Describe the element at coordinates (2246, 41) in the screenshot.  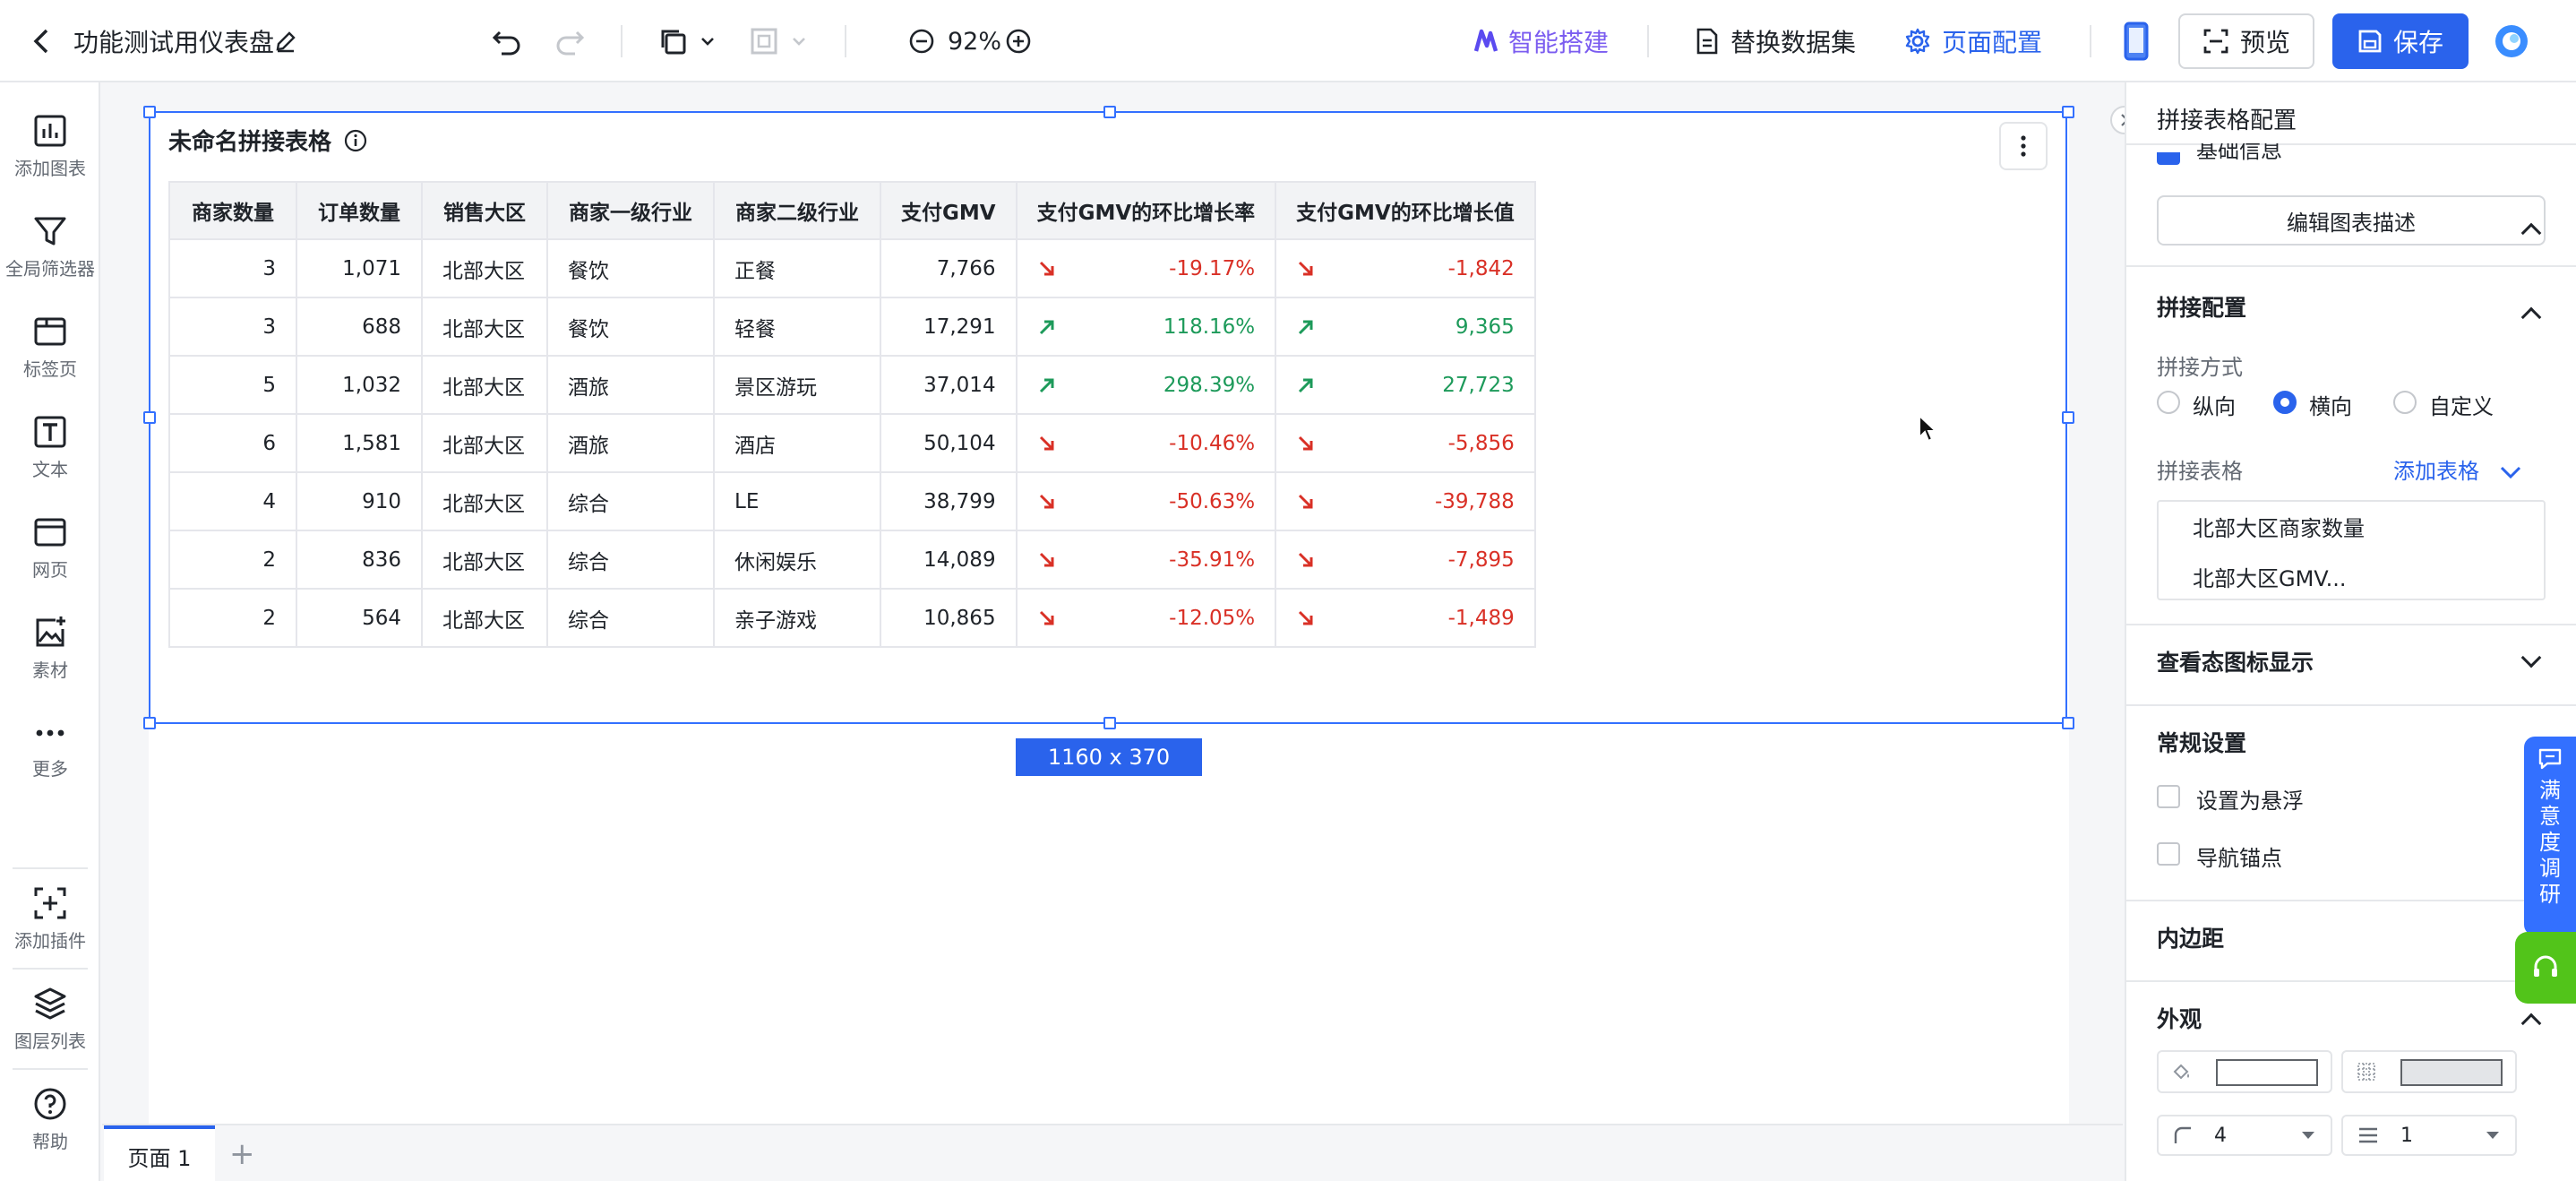
I see `preview-button: 预览` at that location.